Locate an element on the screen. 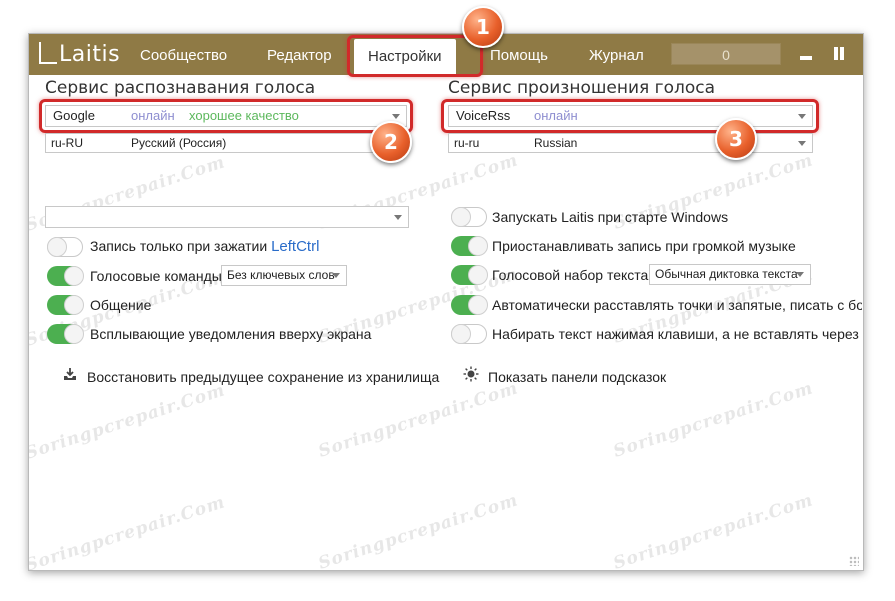 This screenshot has width=895, height=601. pause-icon is located at coordinates (836, 53).